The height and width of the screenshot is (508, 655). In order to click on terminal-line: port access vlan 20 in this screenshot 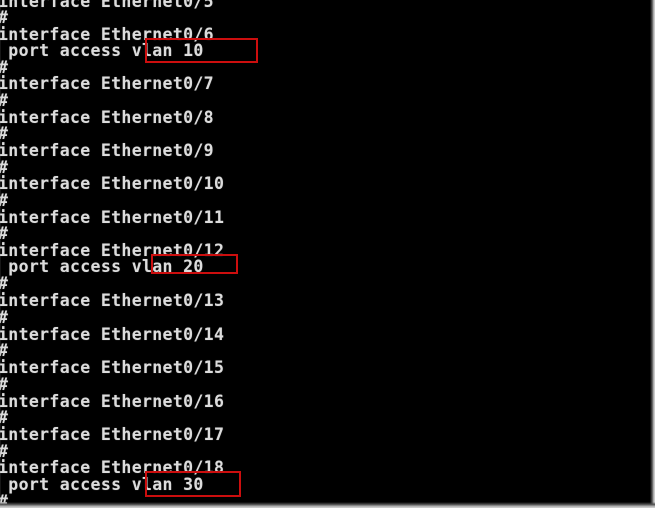, I will do `click(102, 266)`.